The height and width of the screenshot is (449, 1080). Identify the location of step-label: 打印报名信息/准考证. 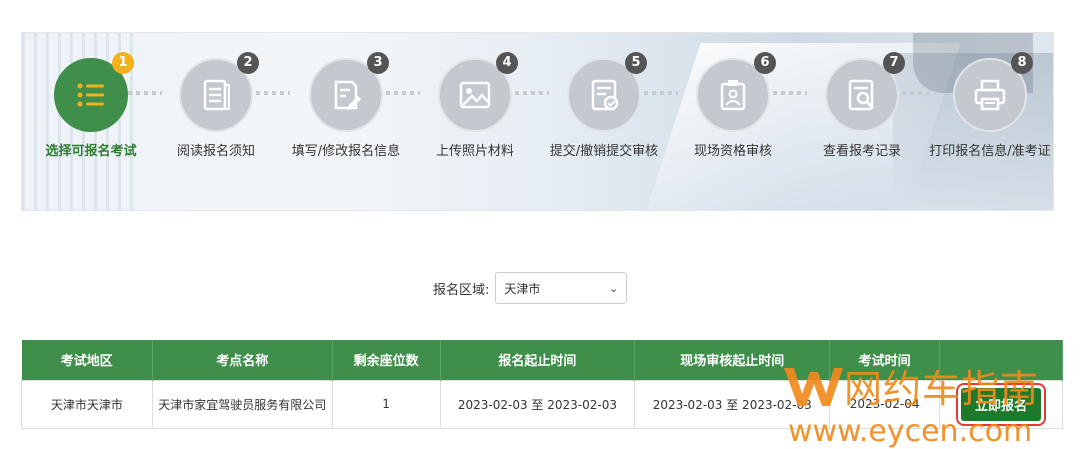
(990, 151).